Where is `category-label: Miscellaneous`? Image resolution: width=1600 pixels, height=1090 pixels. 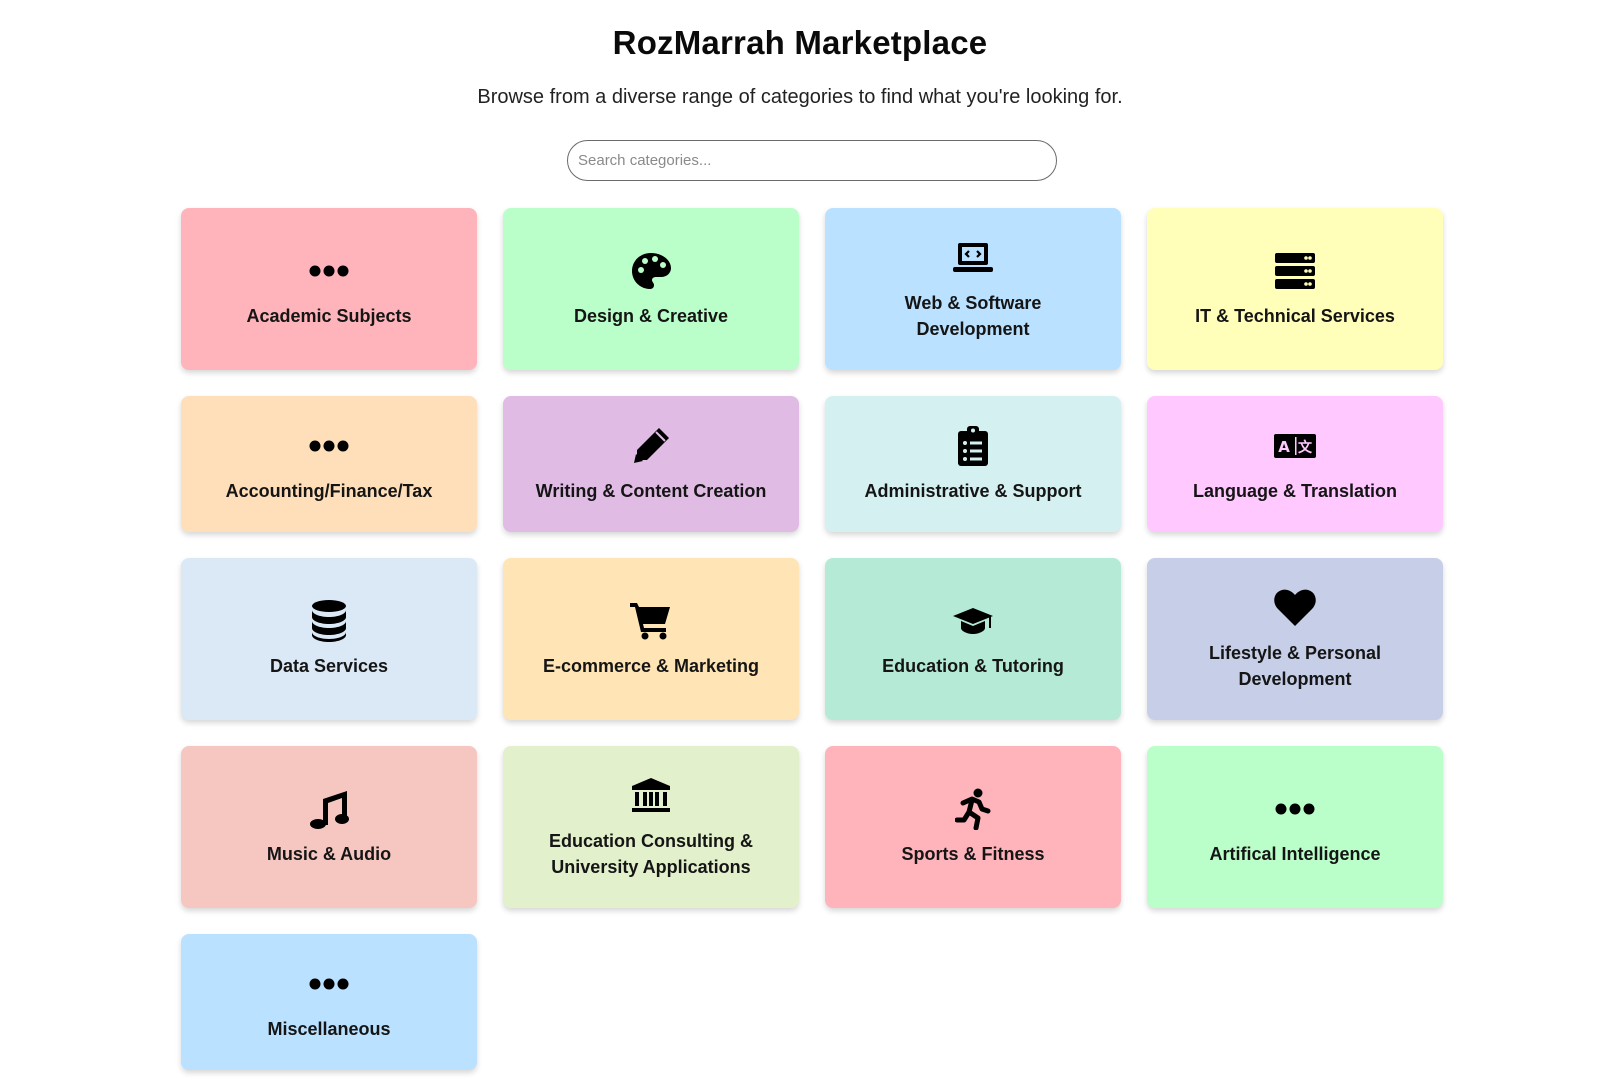
category-label: Miscellaneous is located at coordinates (329, 1029).